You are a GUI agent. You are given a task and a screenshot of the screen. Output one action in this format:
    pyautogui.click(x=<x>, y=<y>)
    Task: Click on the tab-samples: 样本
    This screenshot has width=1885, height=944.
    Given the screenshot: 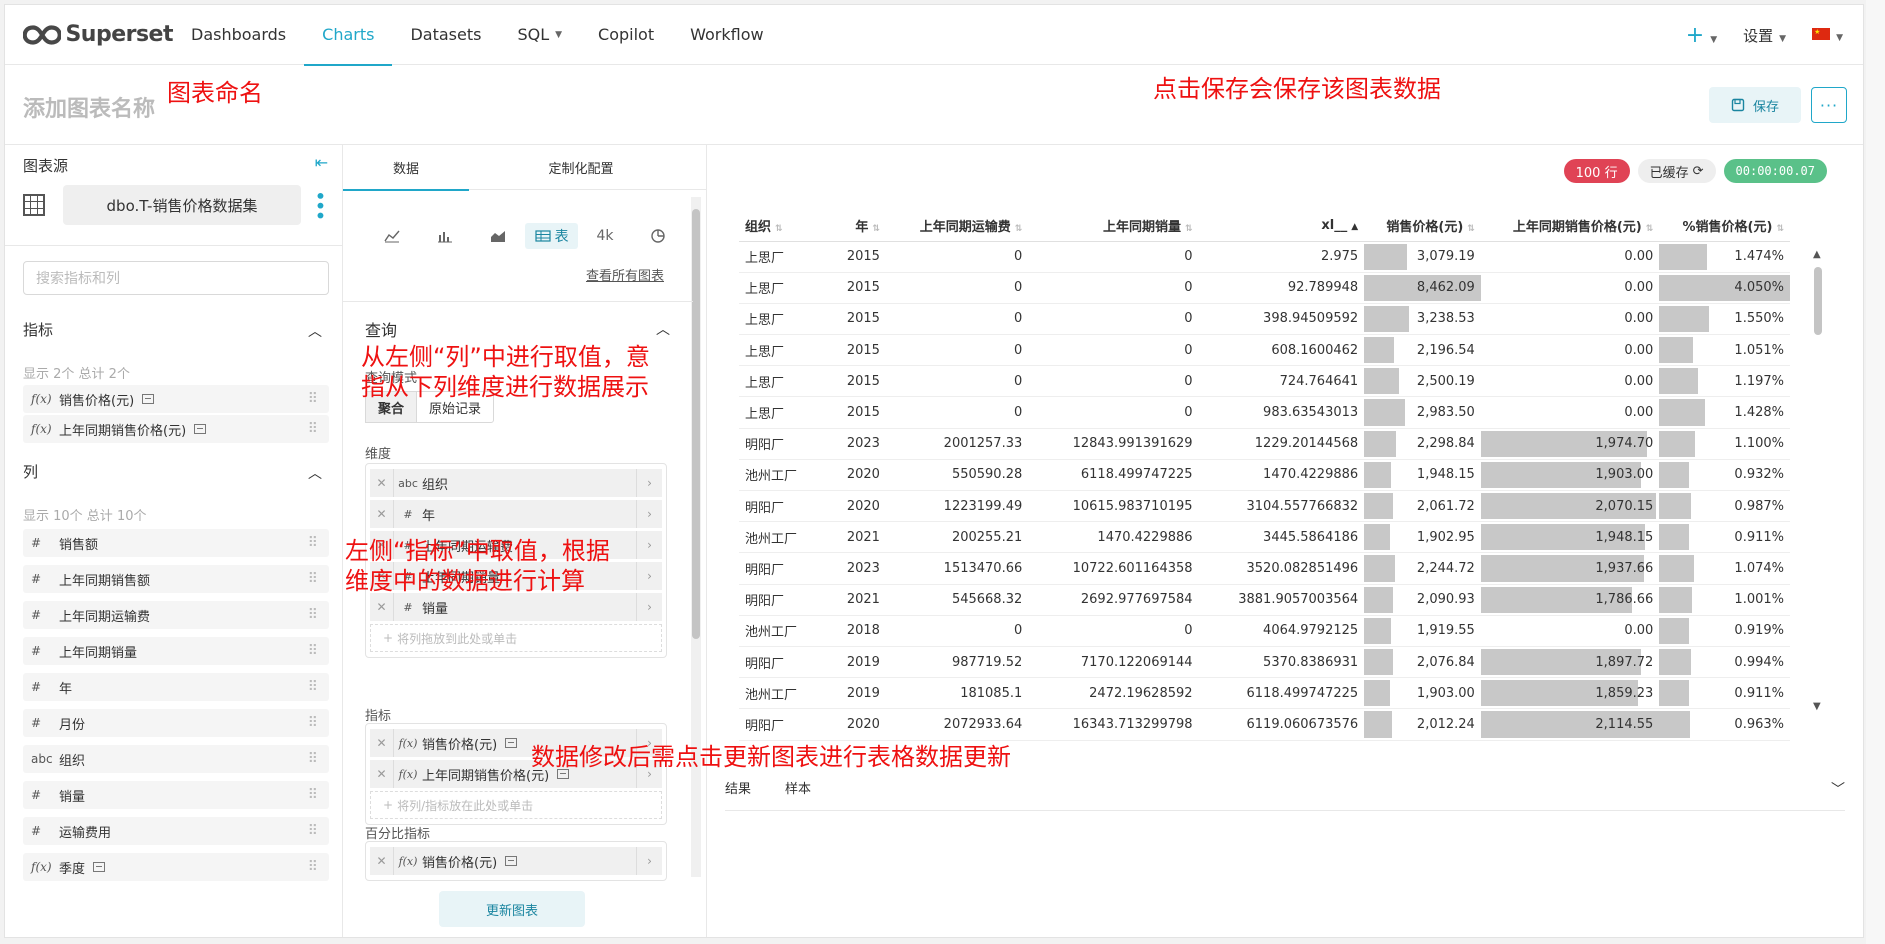 What is the action you would take?
    pyautogui.click(x=798, y=787)
    